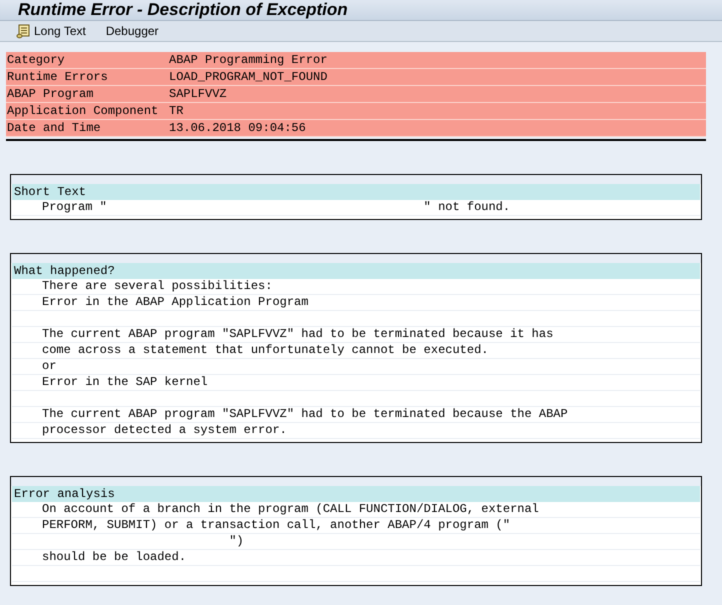 This screenshot has width=722, height=605. I want to click on text-line: The current ABAP program "SAPLFVVZ" had to be terminated because the ABAP, so click(356, 415).